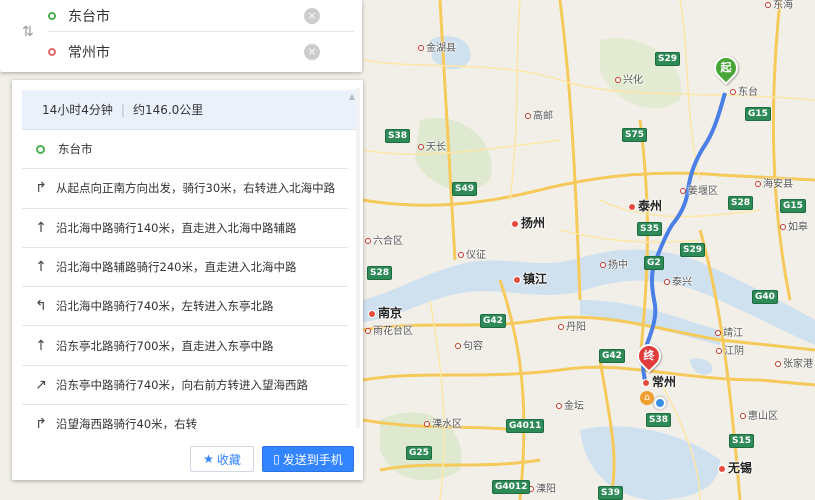 The width and height of the screenshot is (815, 500). Describe the element at coordinates (432, 148) in the screenshot. I see `place-label: 天长` at that location.